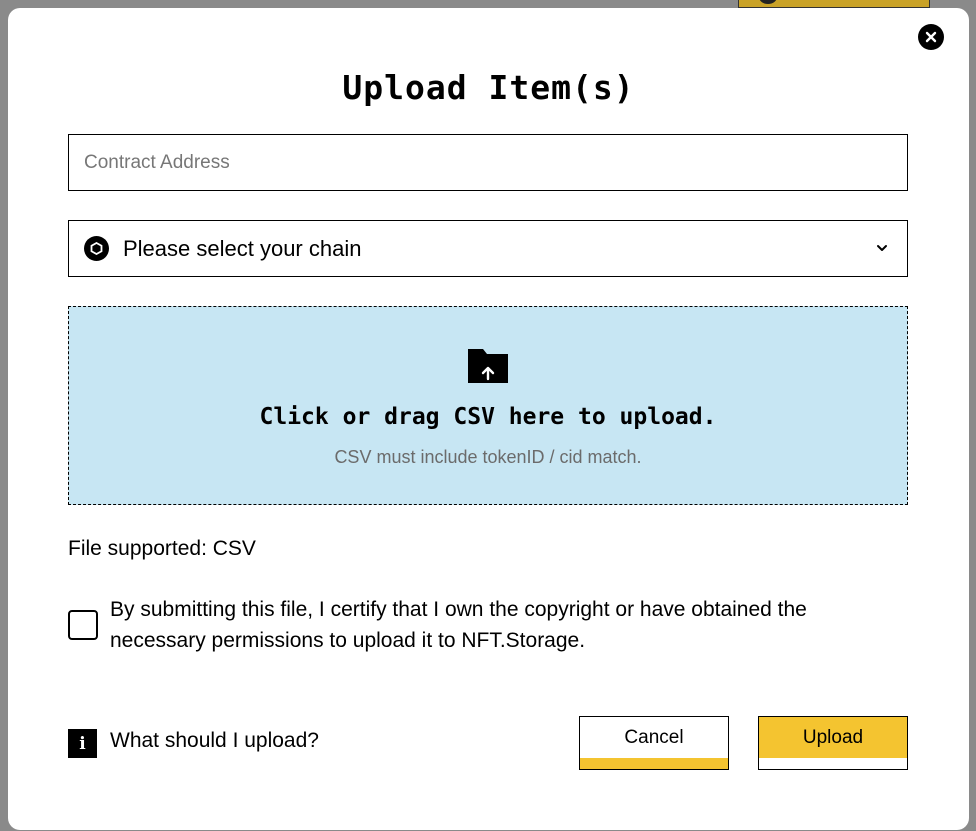 The image size is (976, 831). Describe the element at coordinates (654, 738) in the screenshot. I see `cancel-button-label: Cancel` at that location.